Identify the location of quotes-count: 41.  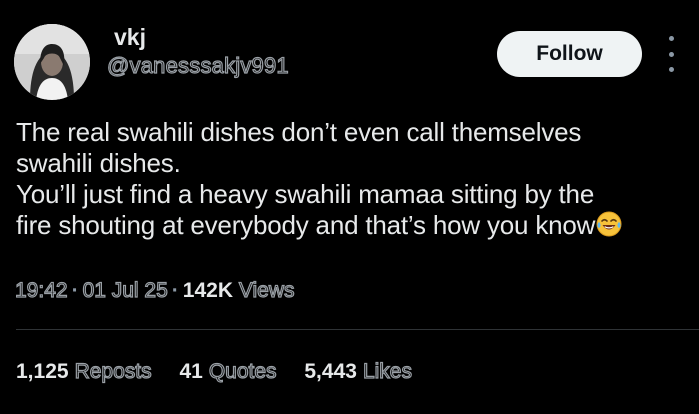
(191, 371).